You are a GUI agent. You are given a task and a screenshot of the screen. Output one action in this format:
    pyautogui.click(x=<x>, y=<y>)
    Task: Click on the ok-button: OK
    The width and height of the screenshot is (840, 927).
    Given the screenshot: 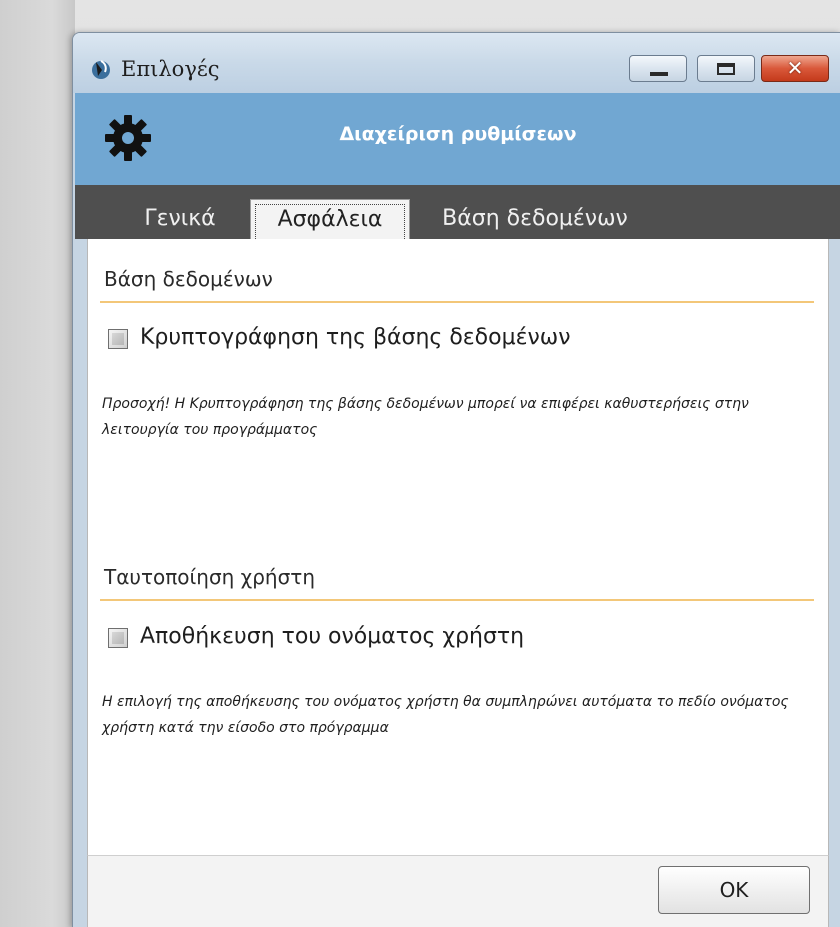 What is the action you would take?
    pyautogui.click(x=734, y=890)
    